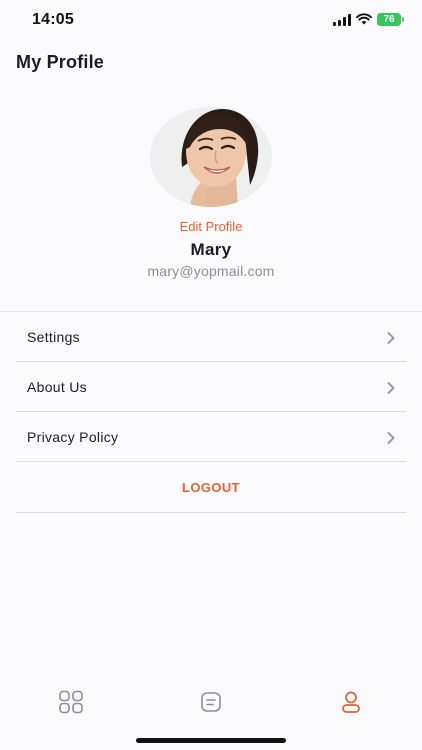 Image resolution: width=422 pixels, height=750 pixels. I want to click on list-icon, so click(211, 702).